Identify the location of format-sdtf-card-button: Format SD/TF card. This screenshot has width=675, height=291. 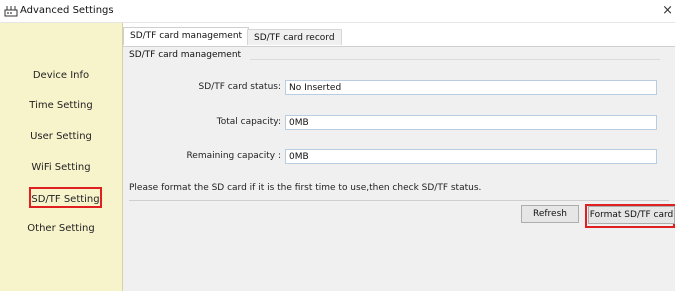
(631, 215).